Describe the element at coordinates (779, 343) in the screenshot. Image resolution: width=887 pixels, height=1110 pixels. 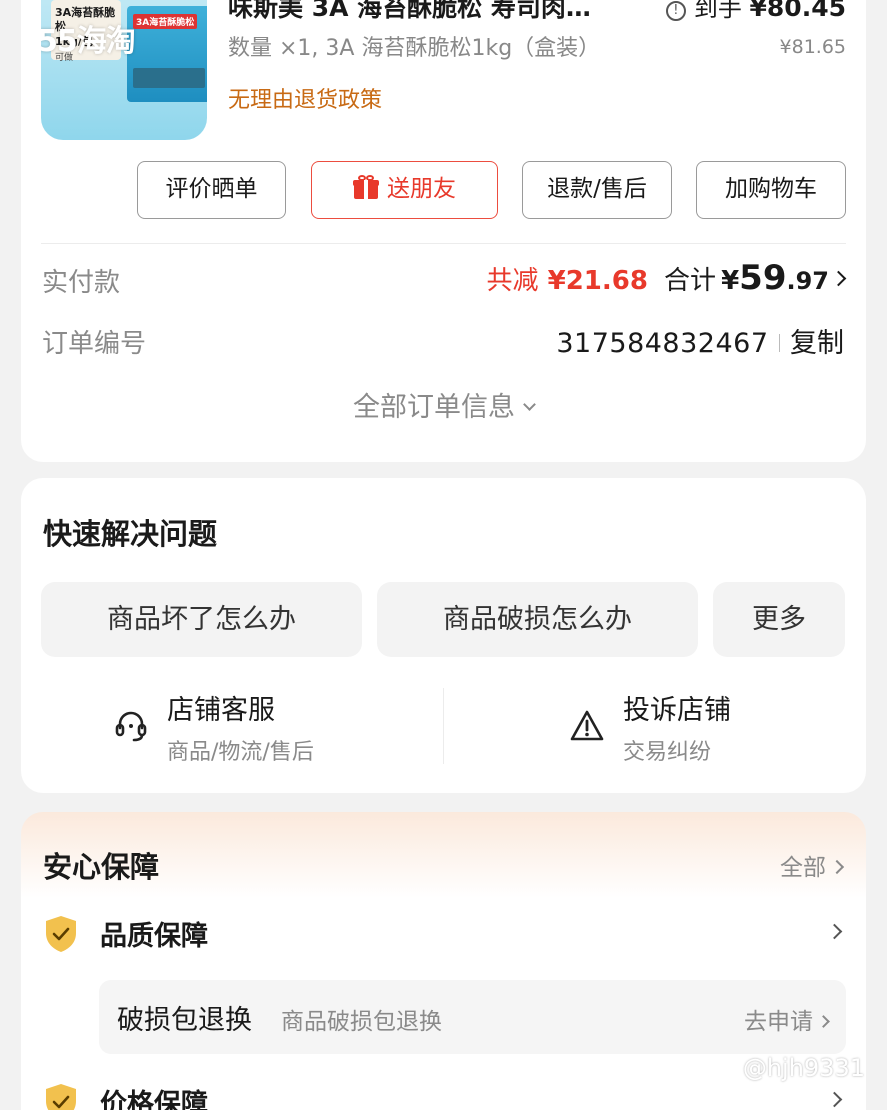
I see `separator` at that location.